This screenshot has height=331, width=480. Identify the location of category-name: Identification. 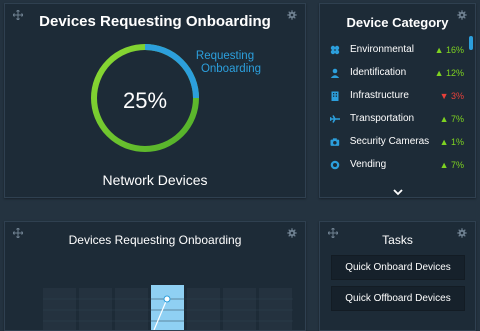
(378, 72).